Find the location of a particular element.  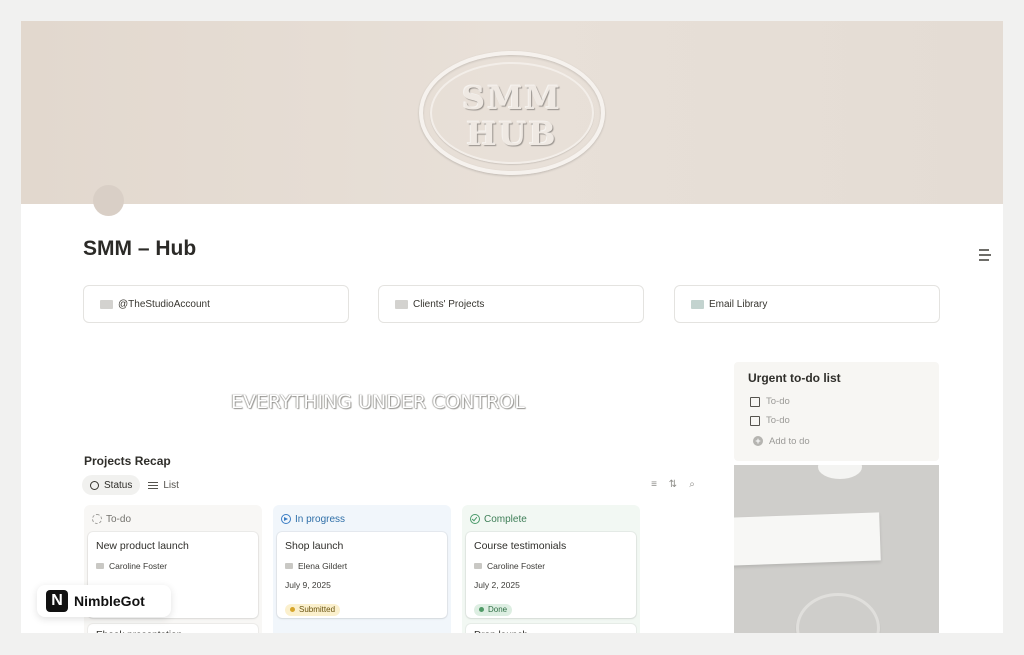

column-label: Complete is located at coordinates (505, 519).